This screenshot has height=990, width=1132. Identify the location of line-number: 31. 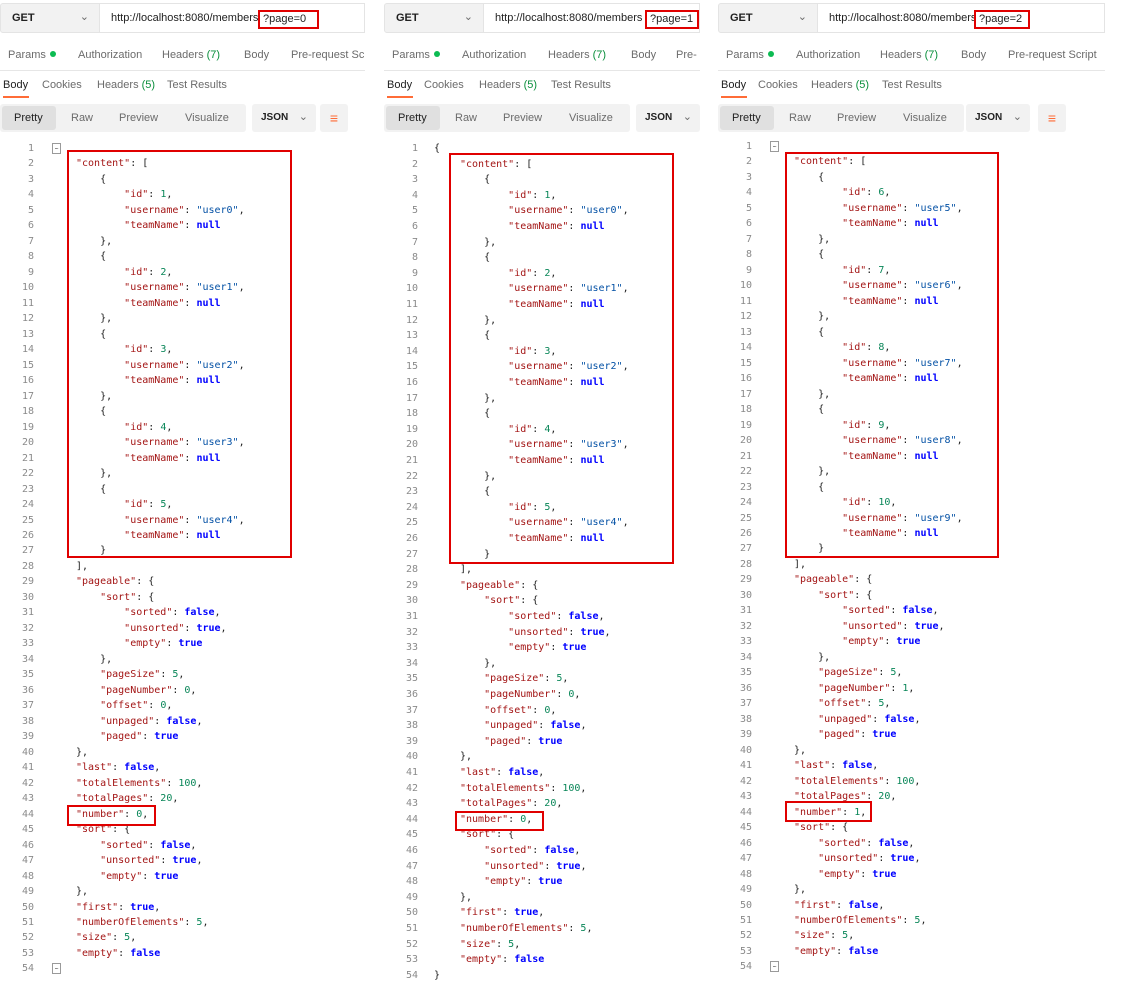
(745, 611).